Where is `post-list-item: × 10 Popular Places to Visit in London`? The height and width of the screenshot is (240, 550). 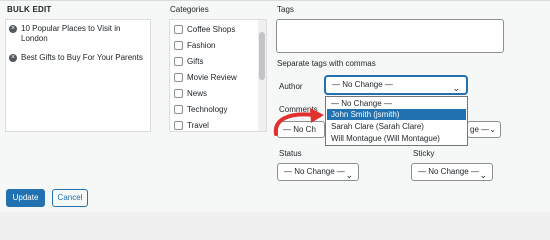 post-list-item: × 10 Popular Places to Visit in London is located at coordinates (64, 34).